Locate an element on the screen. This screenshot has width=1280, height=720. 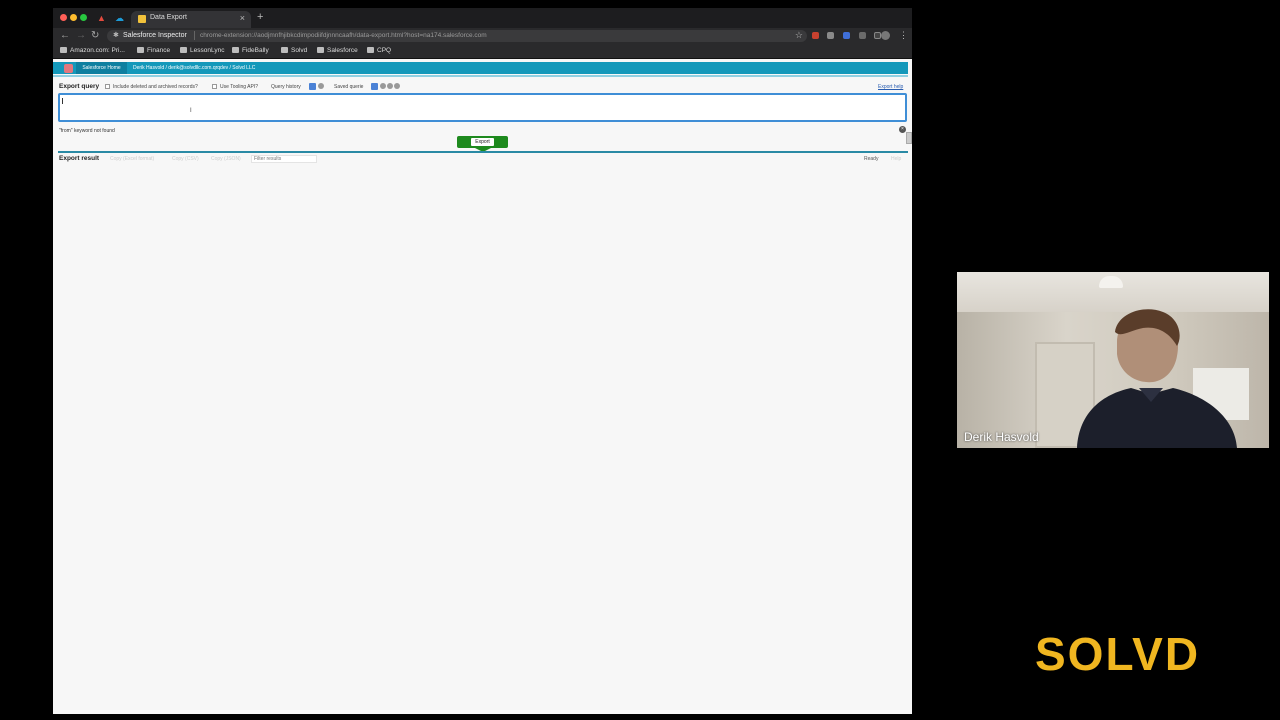
window-maximize-button is located at coordinates (83, 17).